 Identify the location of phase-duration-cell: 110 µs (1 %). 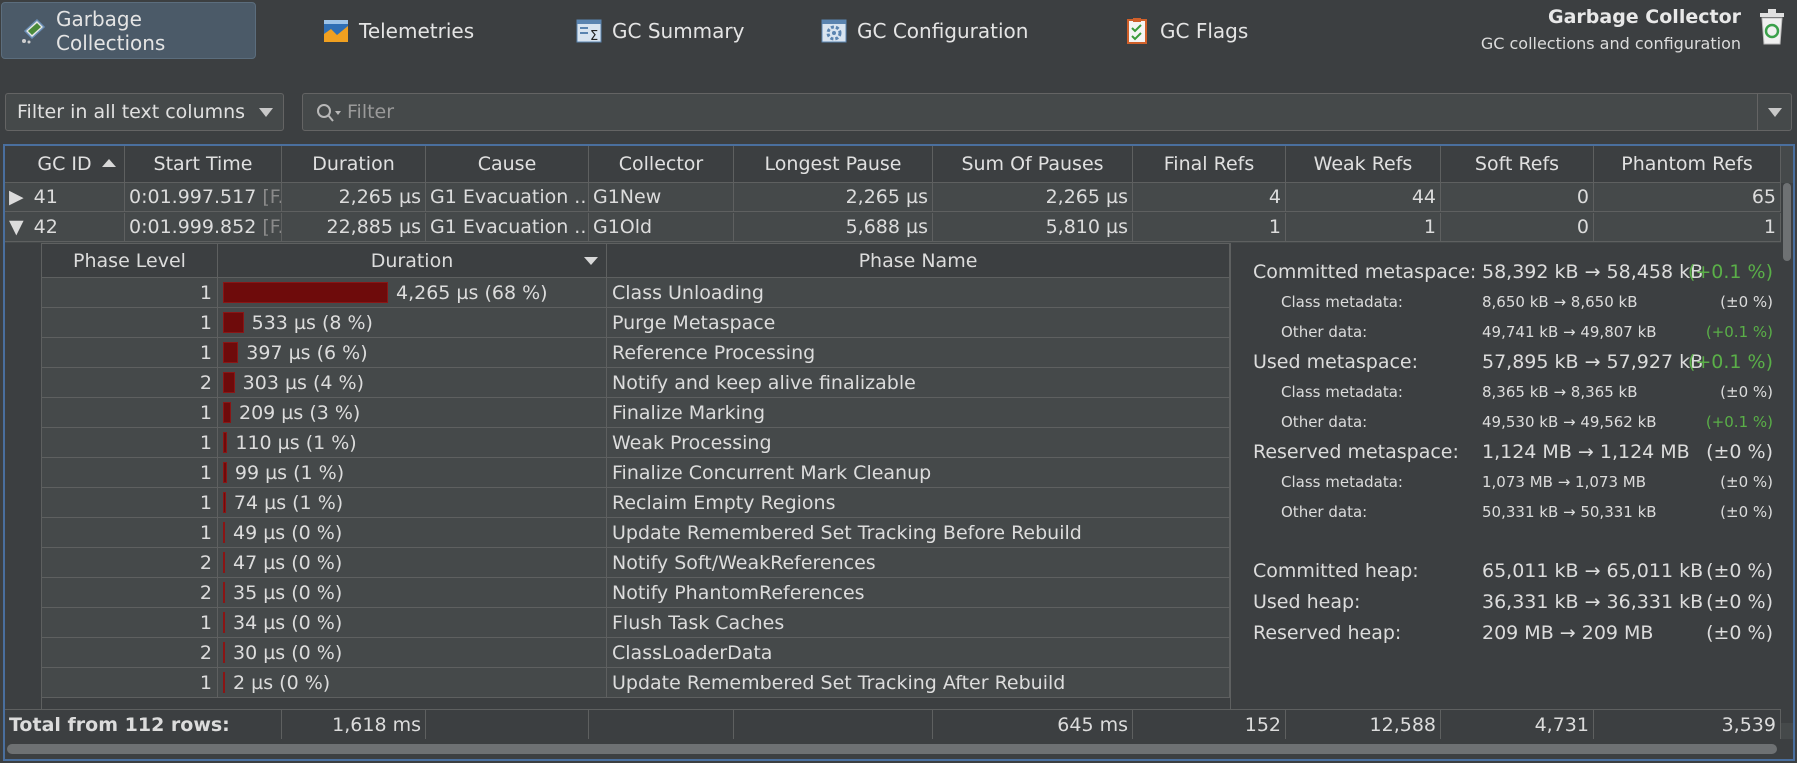
(412, 442).